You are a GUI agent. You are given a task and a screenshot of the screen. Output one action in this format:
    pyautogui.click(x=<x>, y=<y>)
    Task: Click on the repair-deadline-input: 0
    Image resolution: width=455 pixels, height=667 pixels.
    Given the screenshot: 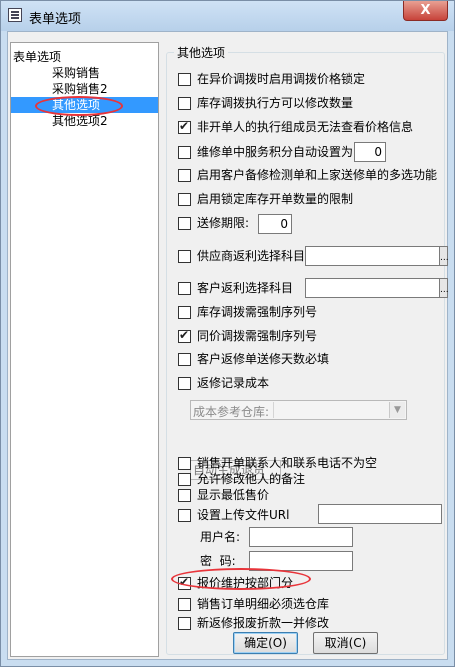 What is the action you would take?
    pyautogui.click(x=275, y=224)
    